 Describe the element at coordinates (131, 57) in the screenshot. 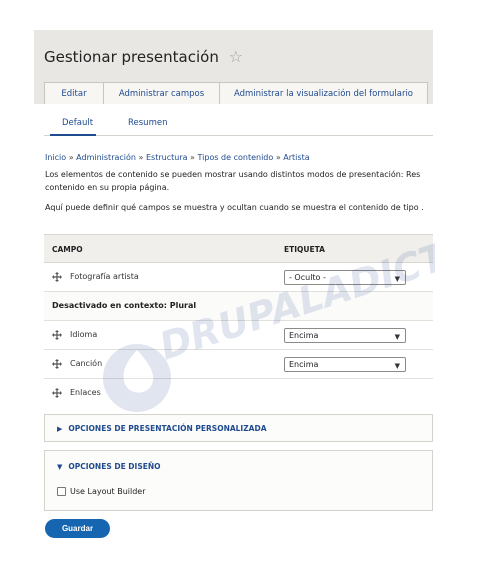

I see `page-title-text: Gestionar presentación` at that location.